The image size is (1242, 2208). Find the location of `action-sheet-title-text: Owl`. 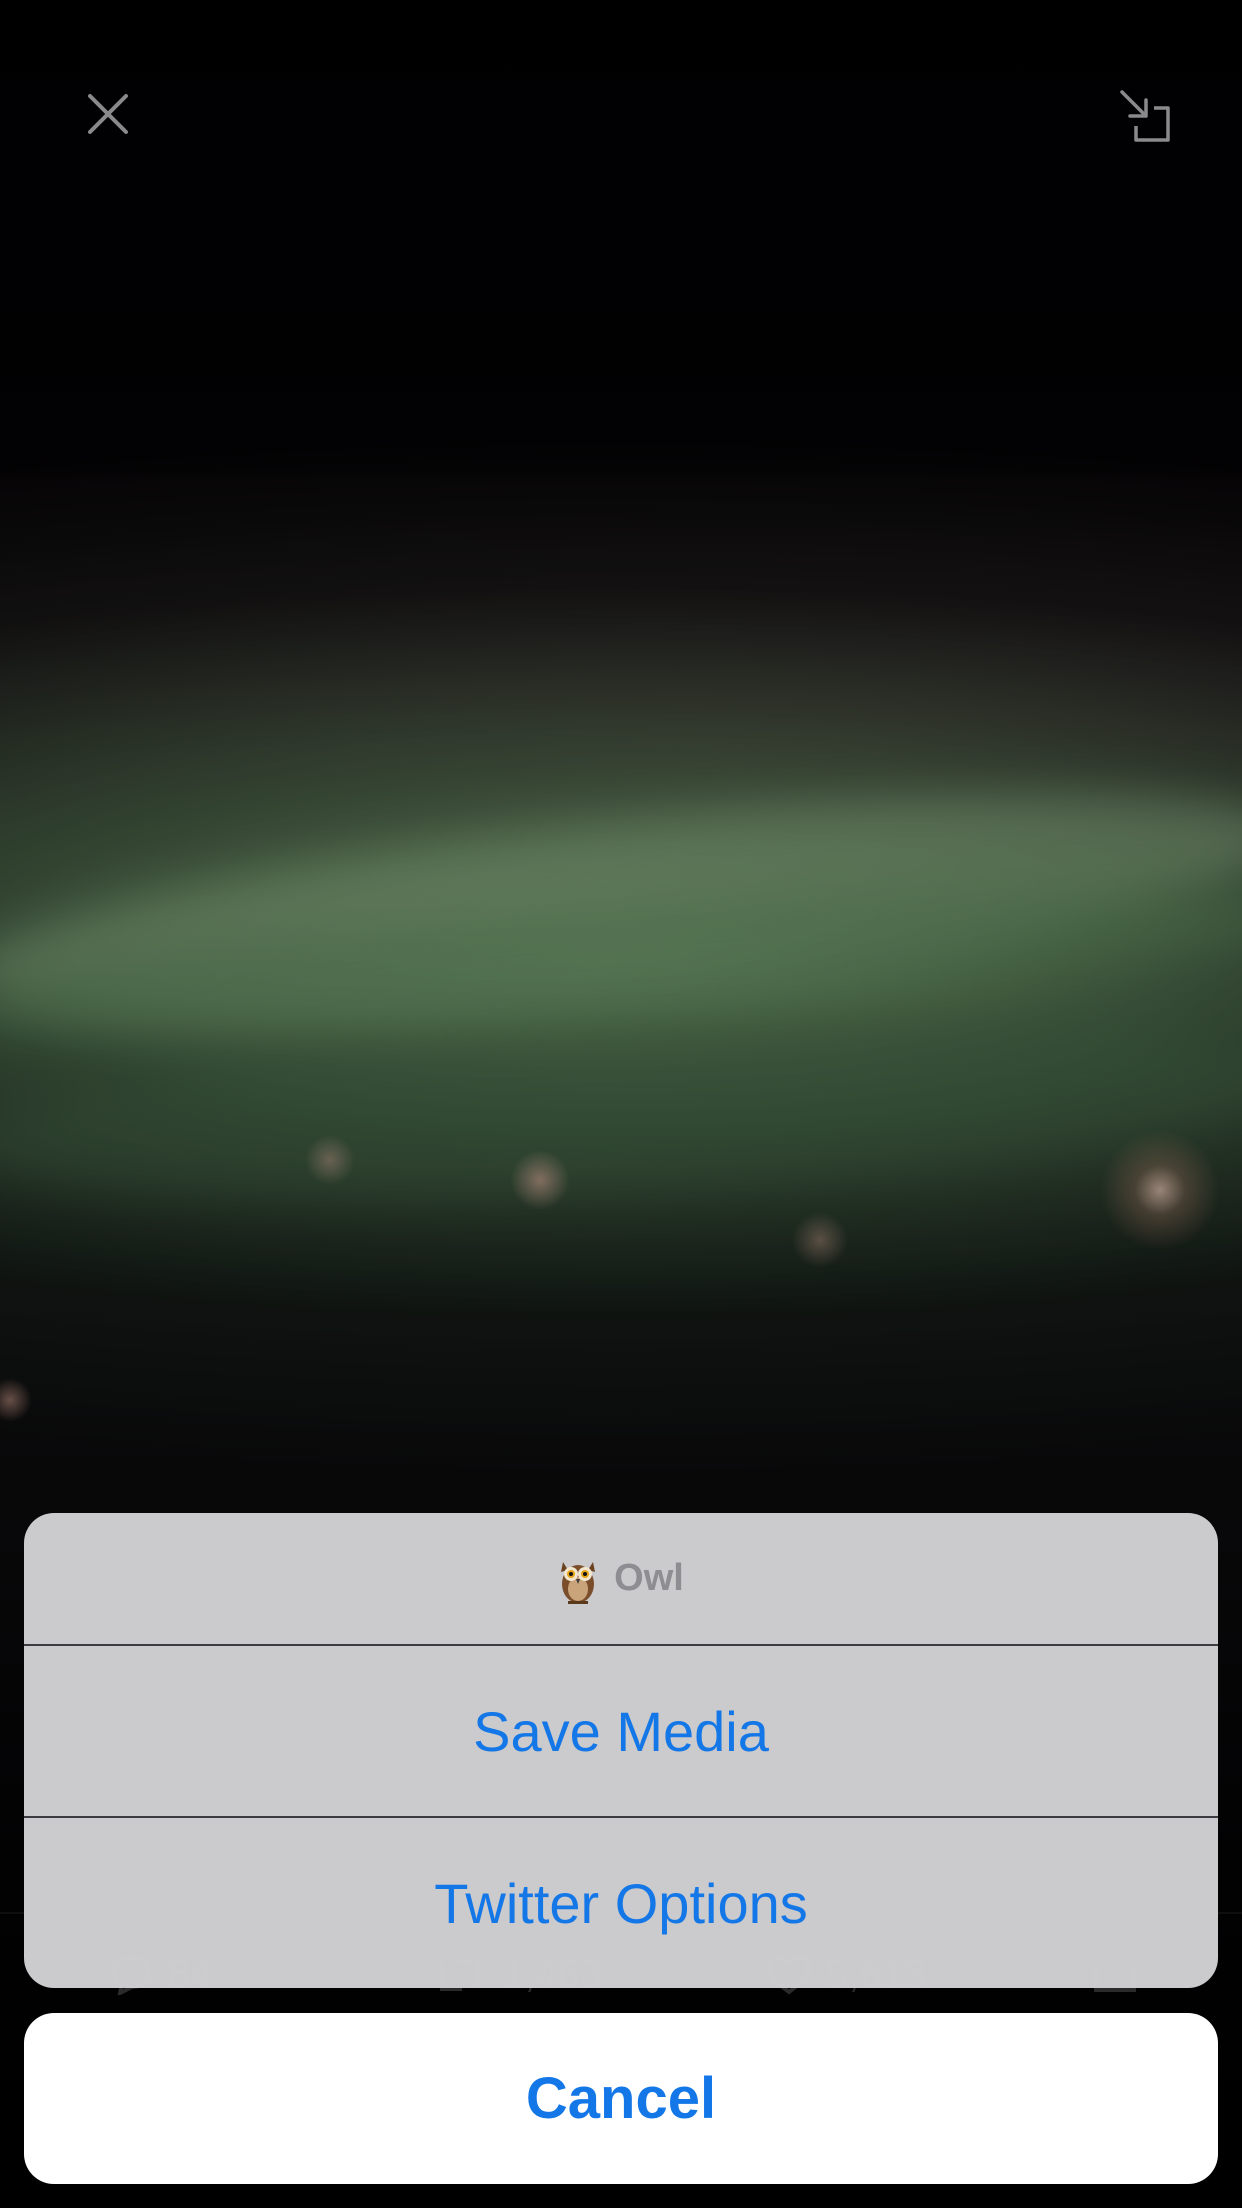

action-sheet-title-text: Owl is located at coordinates (649, 1578).